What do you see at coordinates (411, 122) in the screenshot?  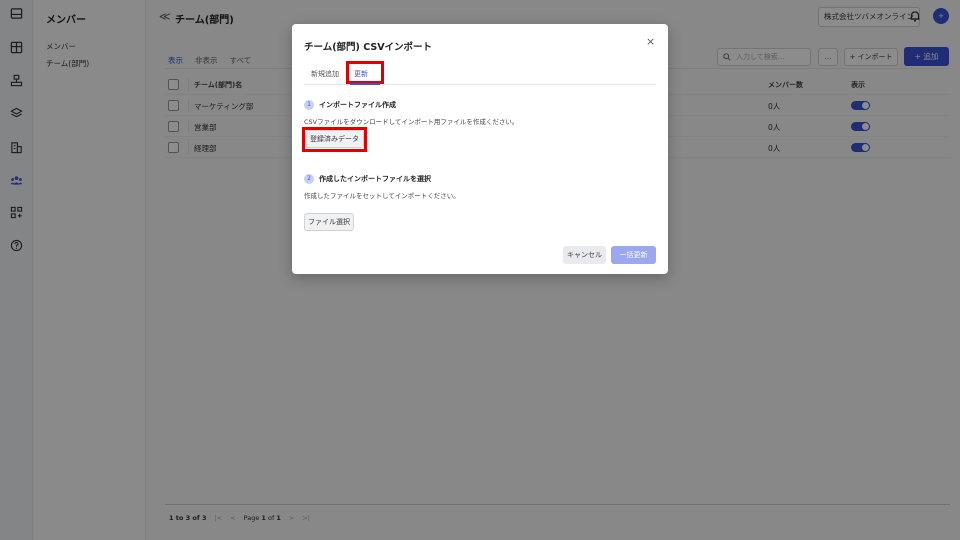 I see `step-1-description: CSVファイルをダウンロードしてインポート用ファイルを作成ください。` at bounding box center [411, 122].